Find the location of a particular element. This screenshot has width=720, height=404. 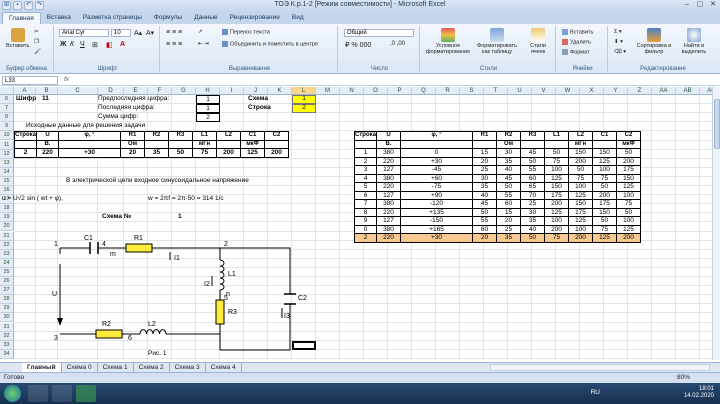

tab-page-layout: Разметка страницы is located at coordinates (112, 18).